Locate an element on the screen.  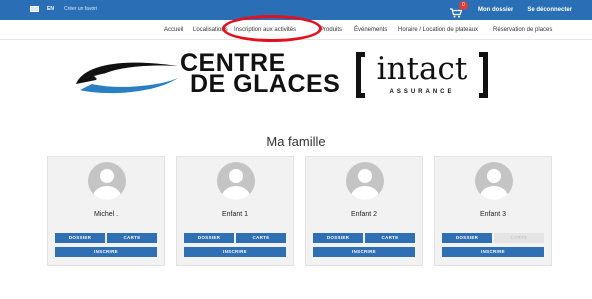
intact-logo-word: intact is located at coordinates (422, 69).